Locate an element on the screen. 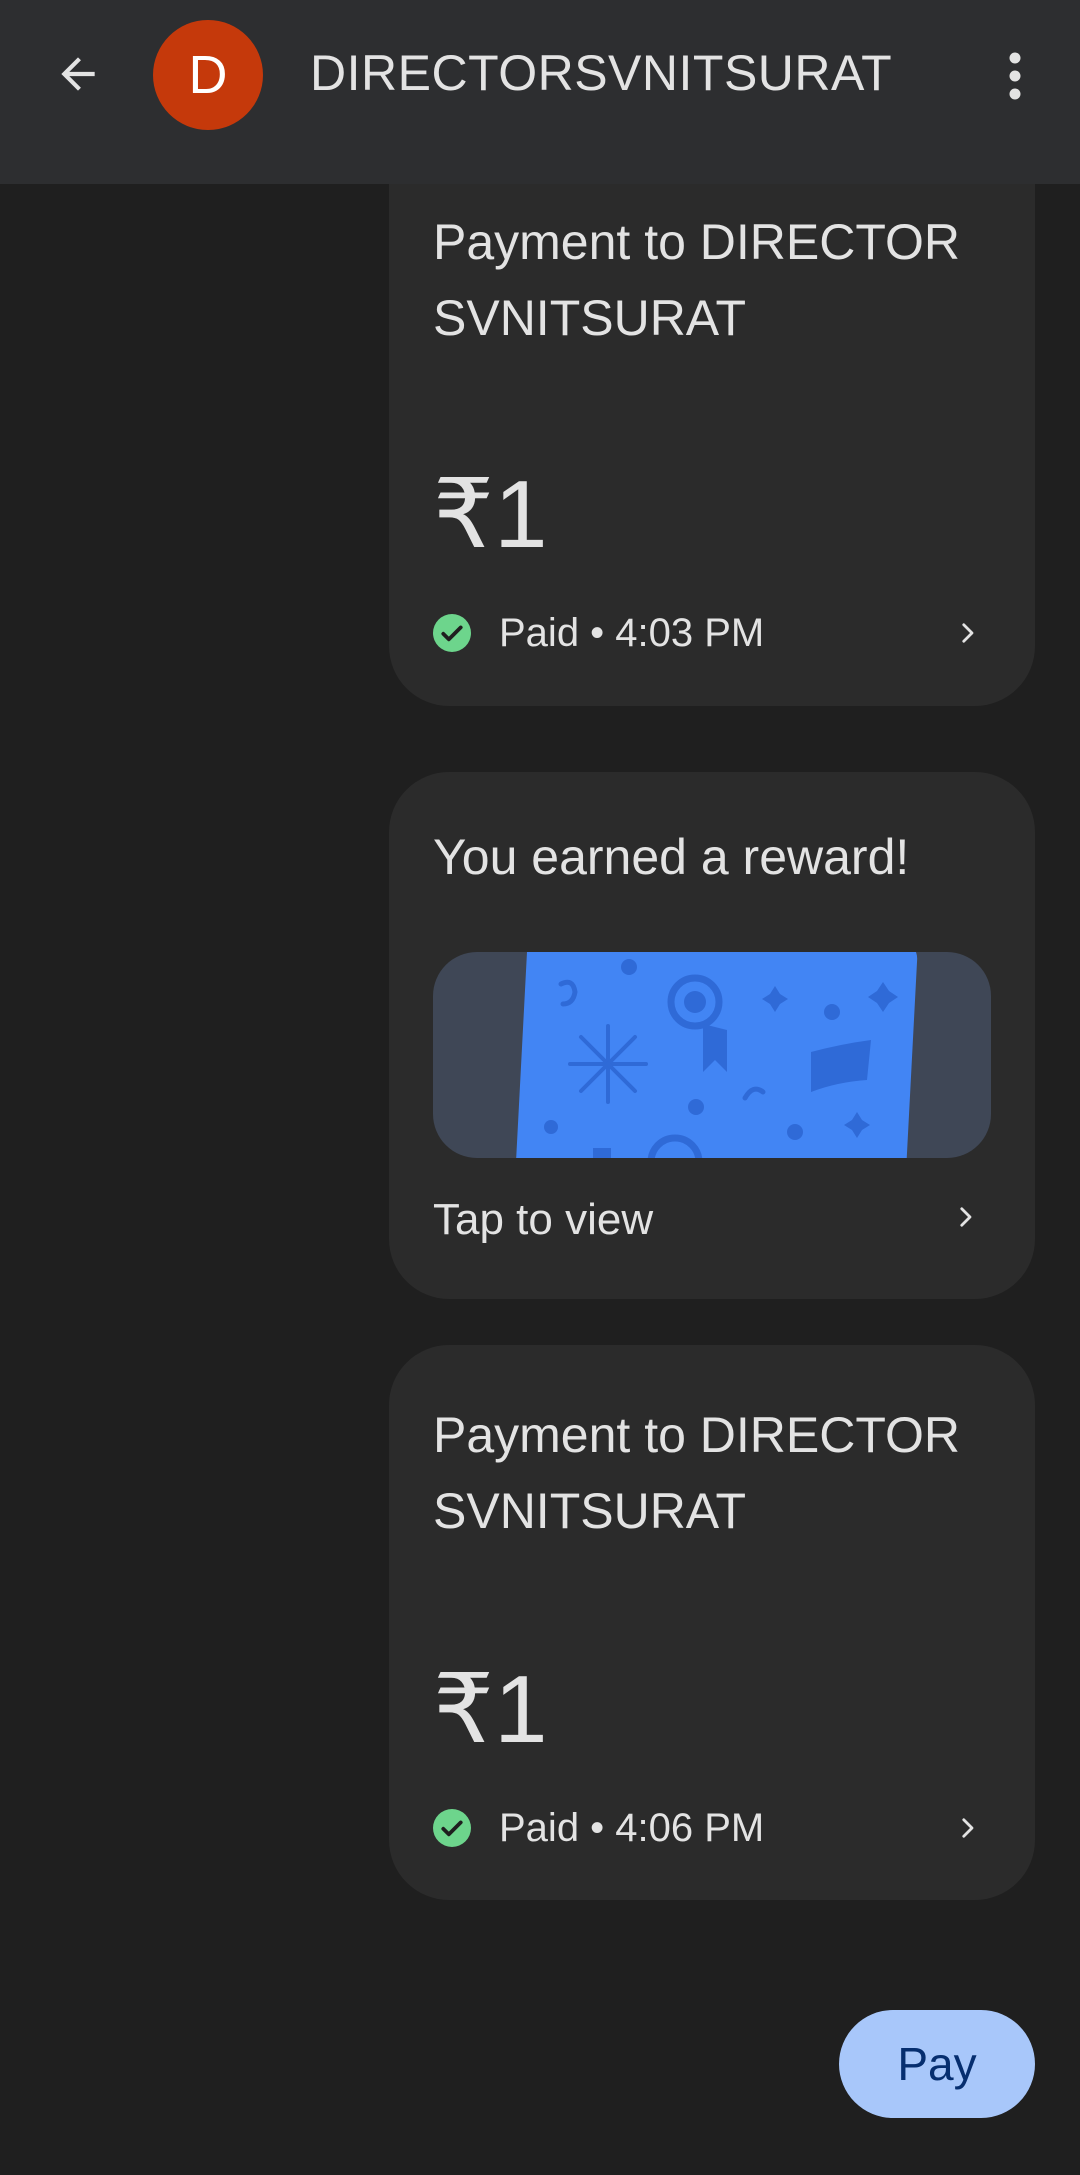 This screenshot has width=1080, height=2175. reward-action-label: Tap to view is located at coordinates (543, 1219).